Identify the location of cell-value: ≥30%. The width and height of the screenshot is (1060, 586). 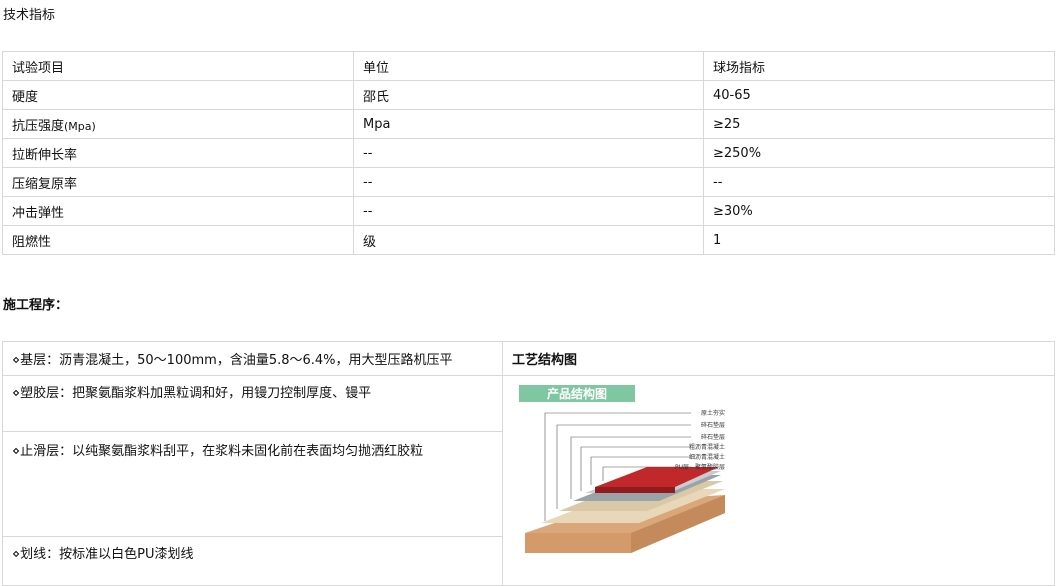
(879, 211).